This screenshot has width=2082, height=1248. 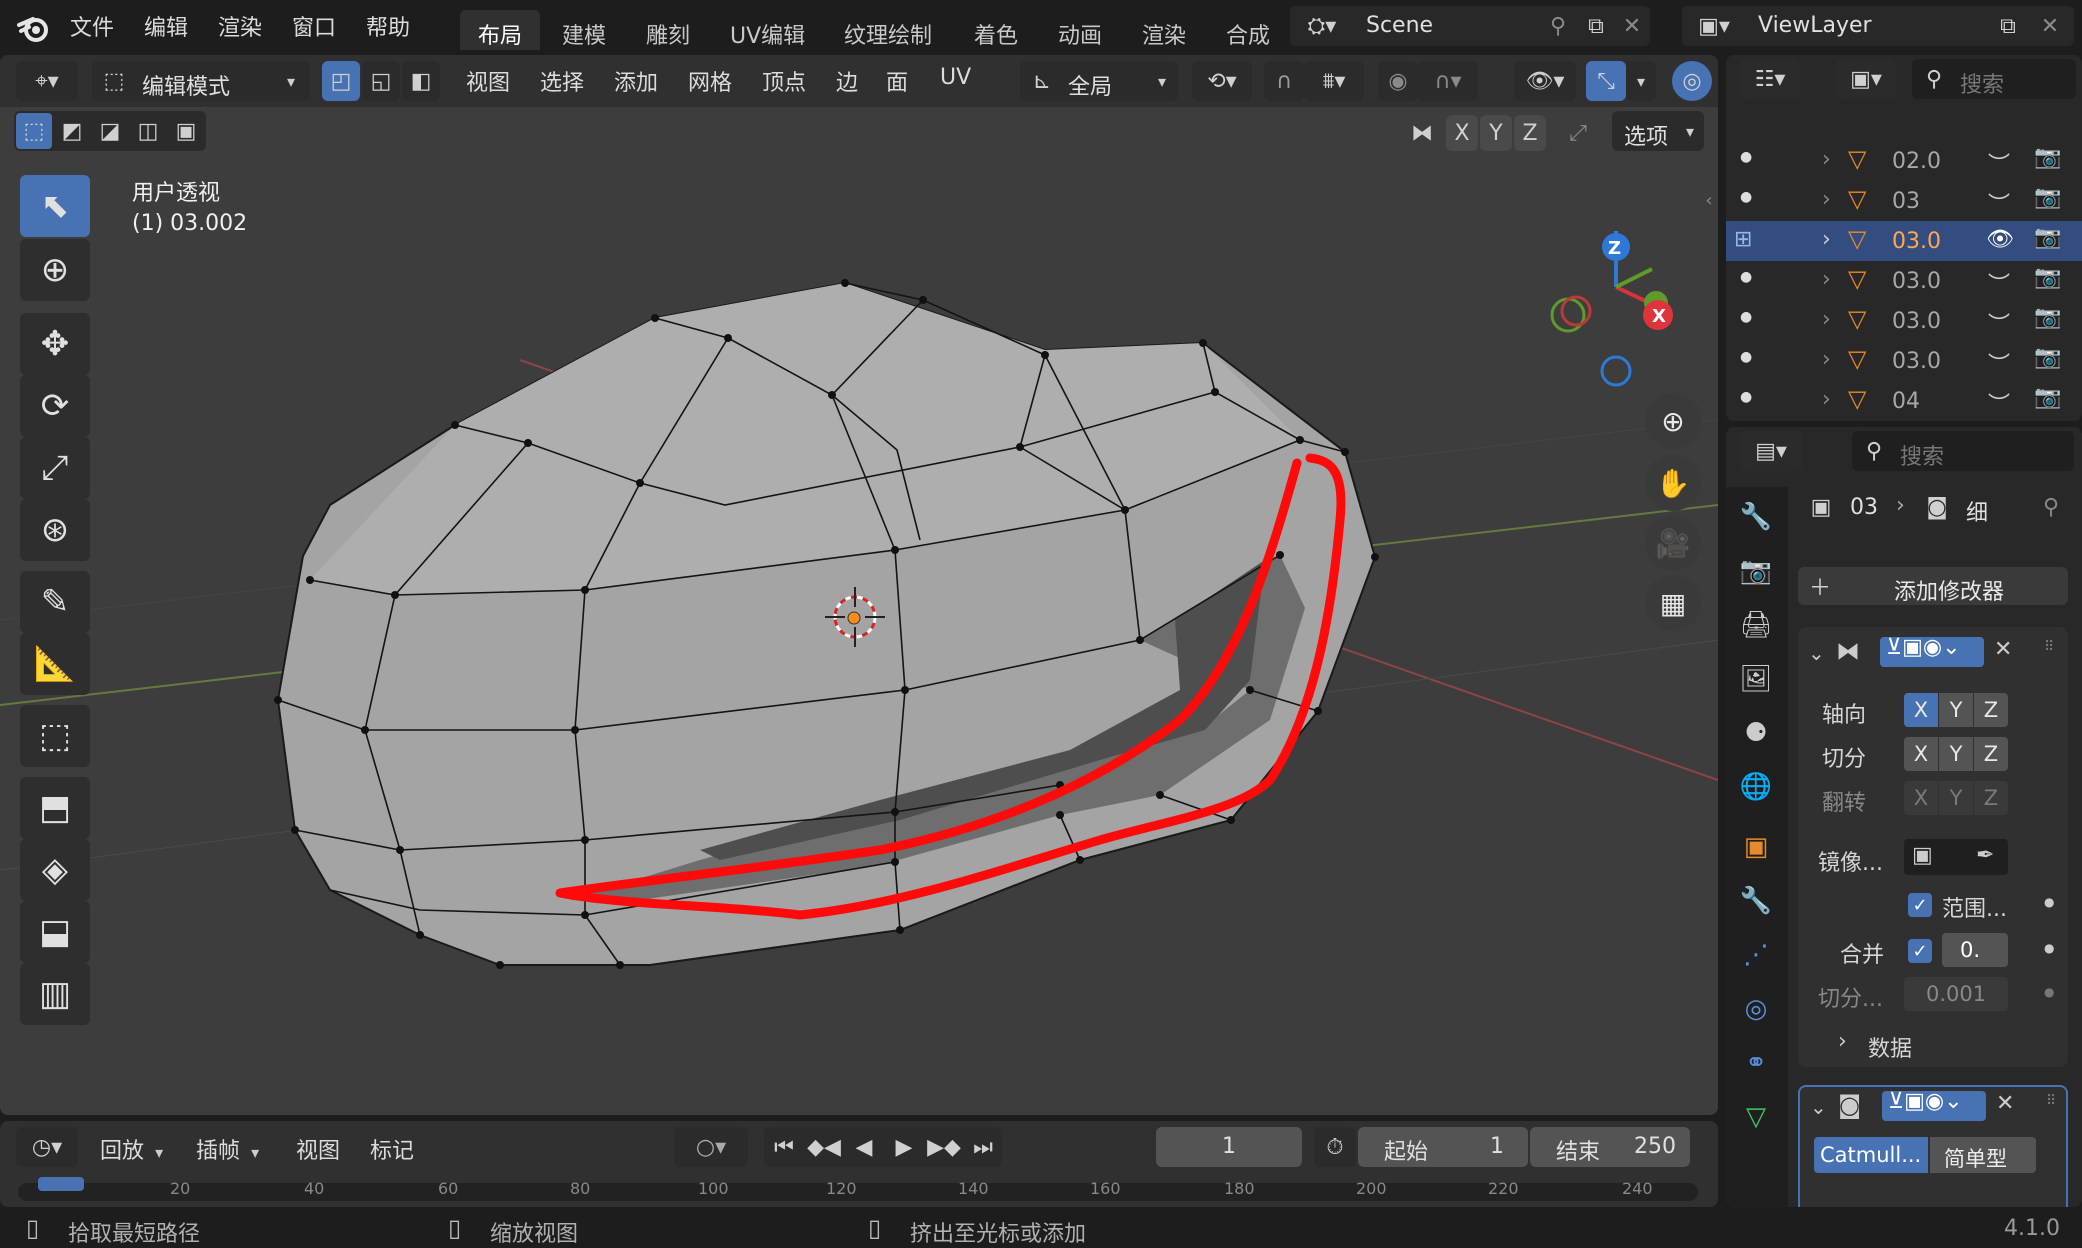 I want to click on start-frame-field: 起始 1, so click(x=1443, y=1147).